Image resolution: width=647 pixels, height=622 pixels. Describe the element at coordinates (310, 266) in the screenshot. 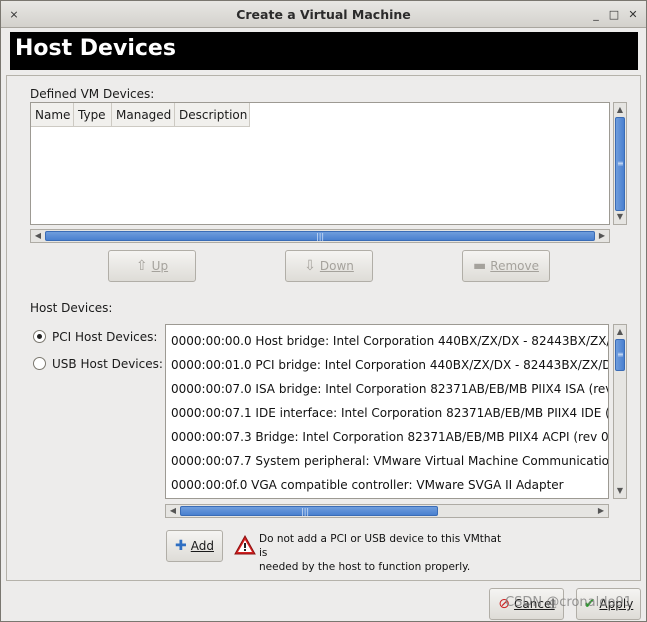

I see `down-arrow-icon: ⇩` at that location.